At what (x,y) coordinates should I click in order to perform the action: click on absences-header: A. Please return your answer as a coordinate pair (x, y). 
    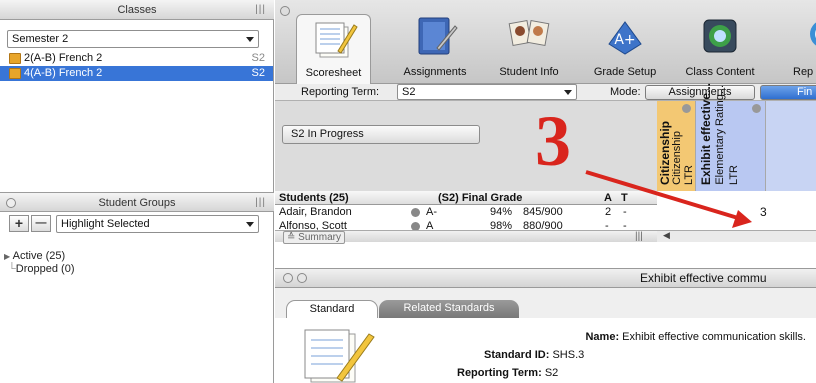
    Looking at the image, I should click on (608, 198).